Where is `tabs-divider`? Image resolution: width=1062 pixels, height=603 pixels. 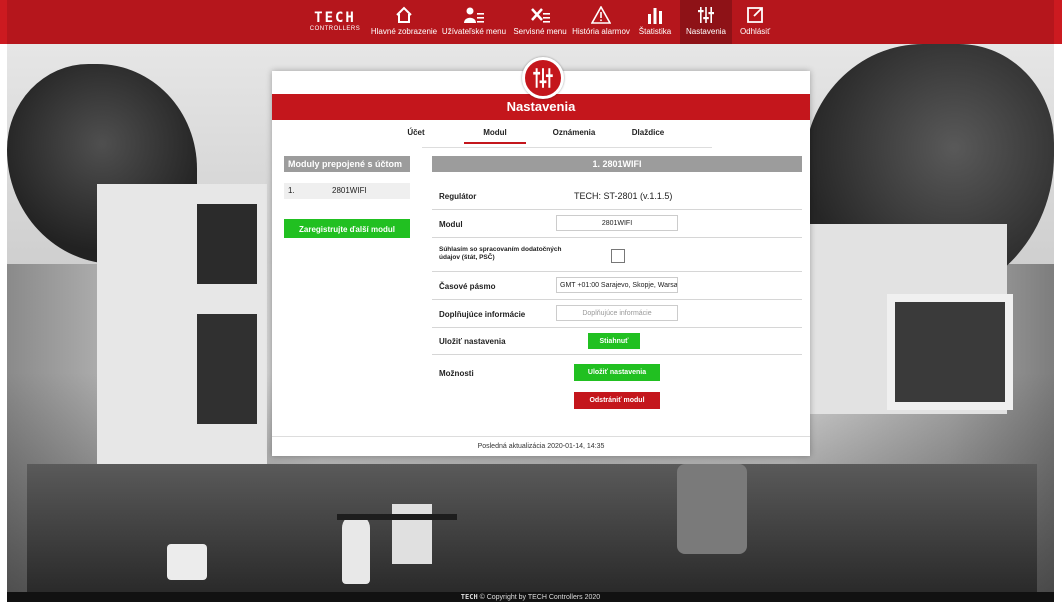 tabs-divider is located at coordinates (567, 147).